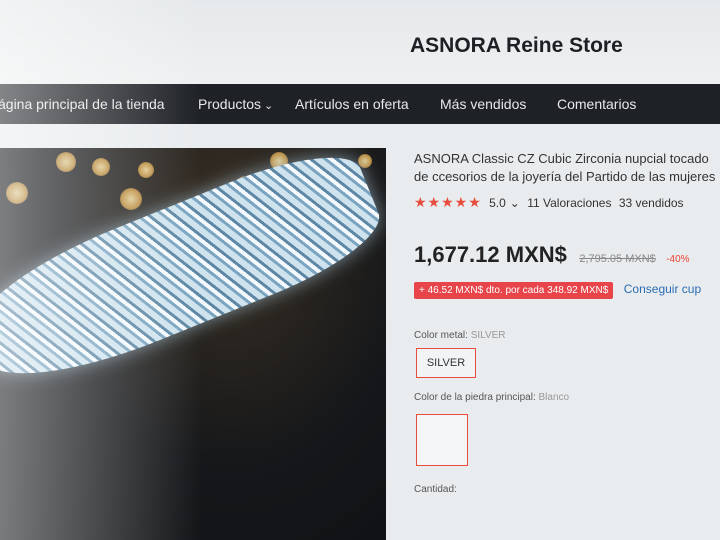  I want to click on sold-count: 33 vendidos, so click(651, 203).